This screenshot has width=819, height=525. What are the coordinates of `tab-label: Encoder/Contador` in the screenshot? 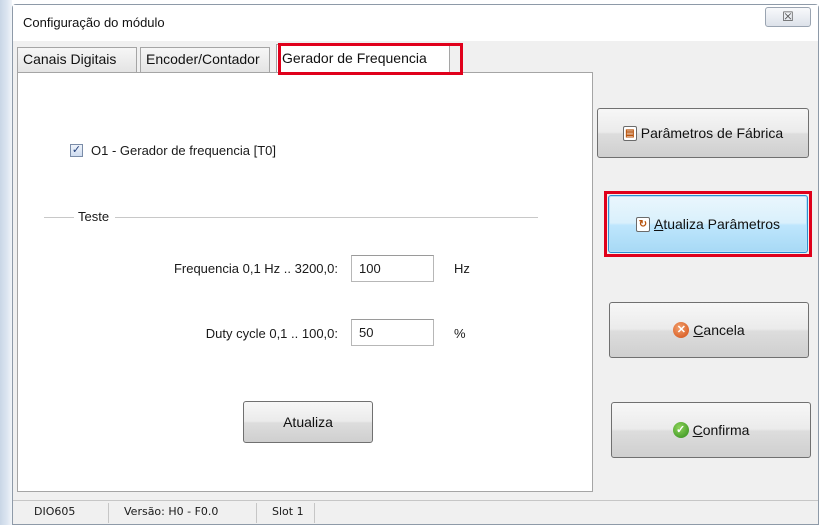 It's located at (203, 59).